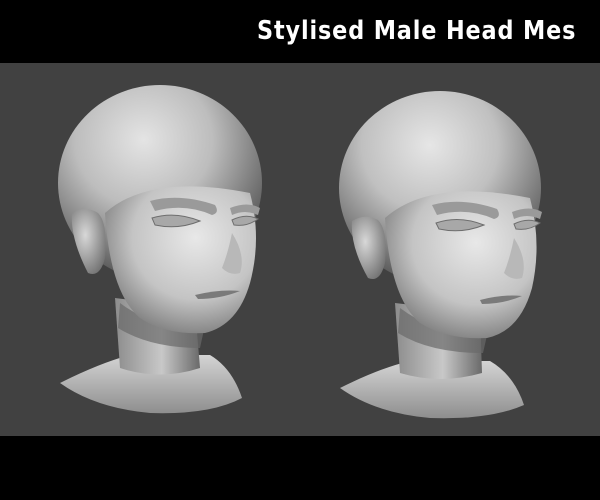 The image size is (600, 500). What do you see at coordinates (300, 468) in the screenshot?
I see `bottom-bar` at bounding box center [300, 468].